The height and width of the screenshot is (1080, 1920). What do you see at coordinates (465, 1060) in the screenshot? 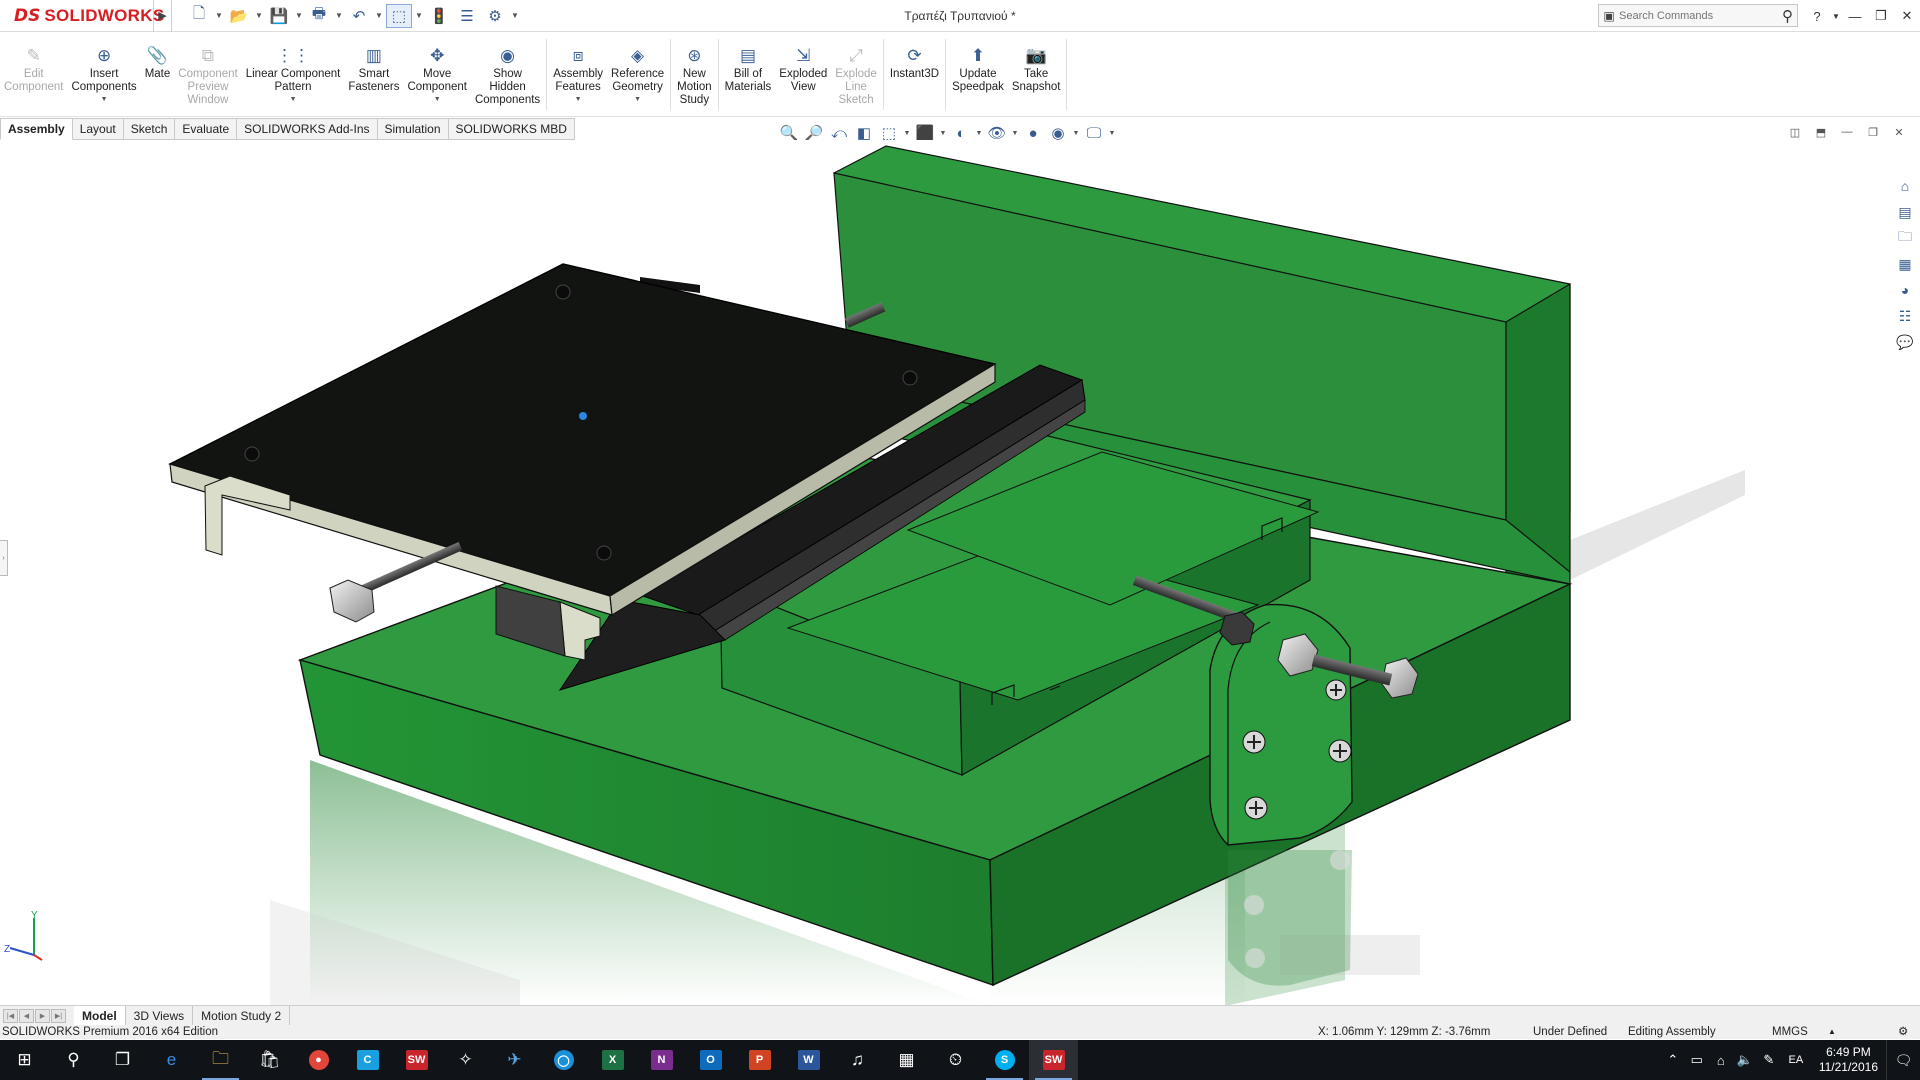
I see `app-icon: ✧` at bounding box center [465, 1060].